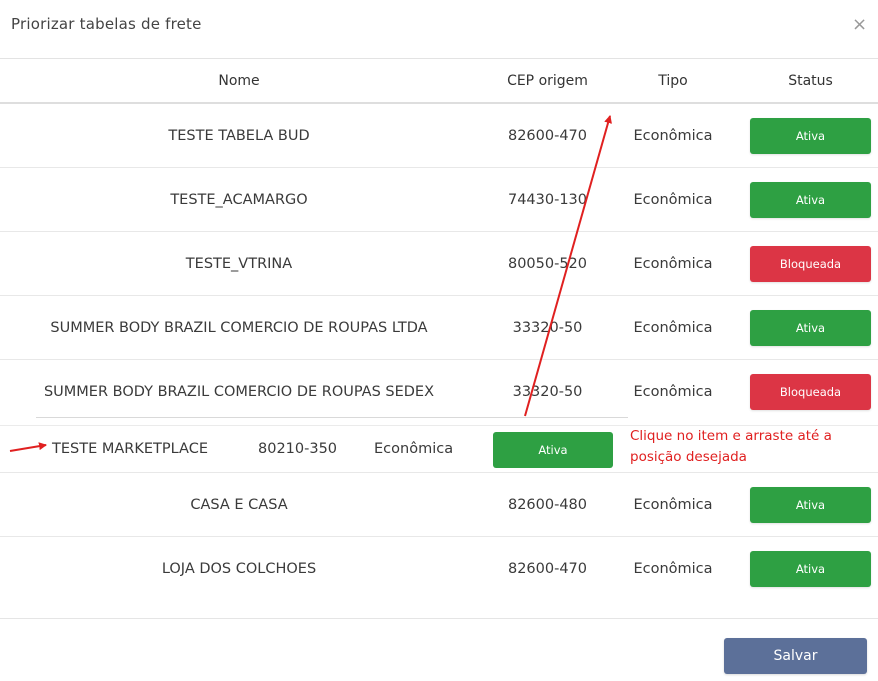 Image resolution: width=878 pixels, height=681 pixels. I want to click on dragging-row-tipo: Econômica, so click(414, 449).